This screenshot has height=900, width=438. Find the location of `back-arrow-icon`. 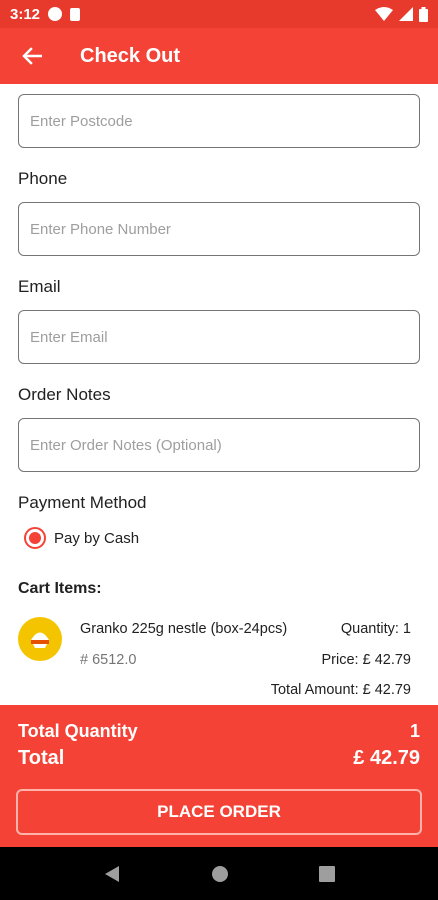

back-arrow-icon is located at coordinates (32, 56).